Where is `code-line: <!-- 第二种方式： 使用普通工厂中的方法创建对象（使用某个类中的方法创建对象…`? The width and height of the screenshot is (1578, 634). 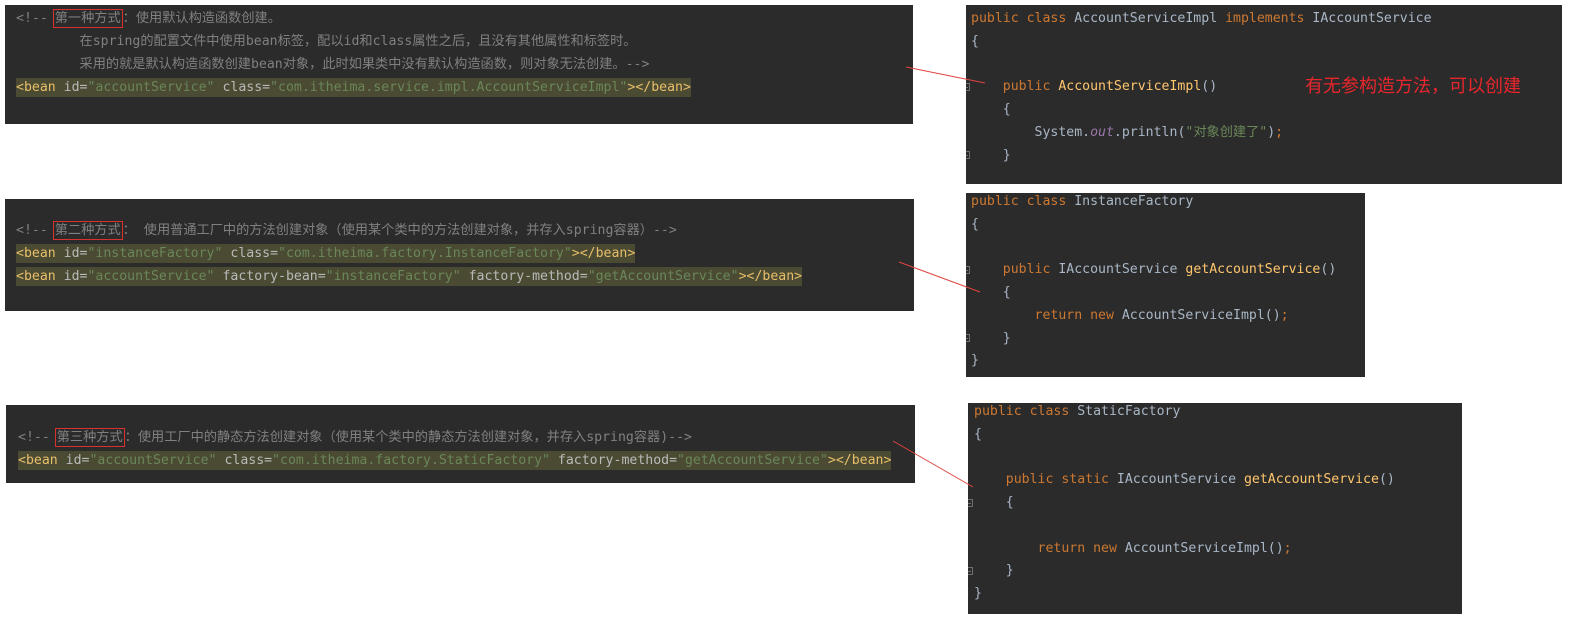
code-line: <!-- 第二种方式： 使用普通工厂中的方法创建对象（使用某个类中的方法创建对象… is located at coordinates (465, 230).